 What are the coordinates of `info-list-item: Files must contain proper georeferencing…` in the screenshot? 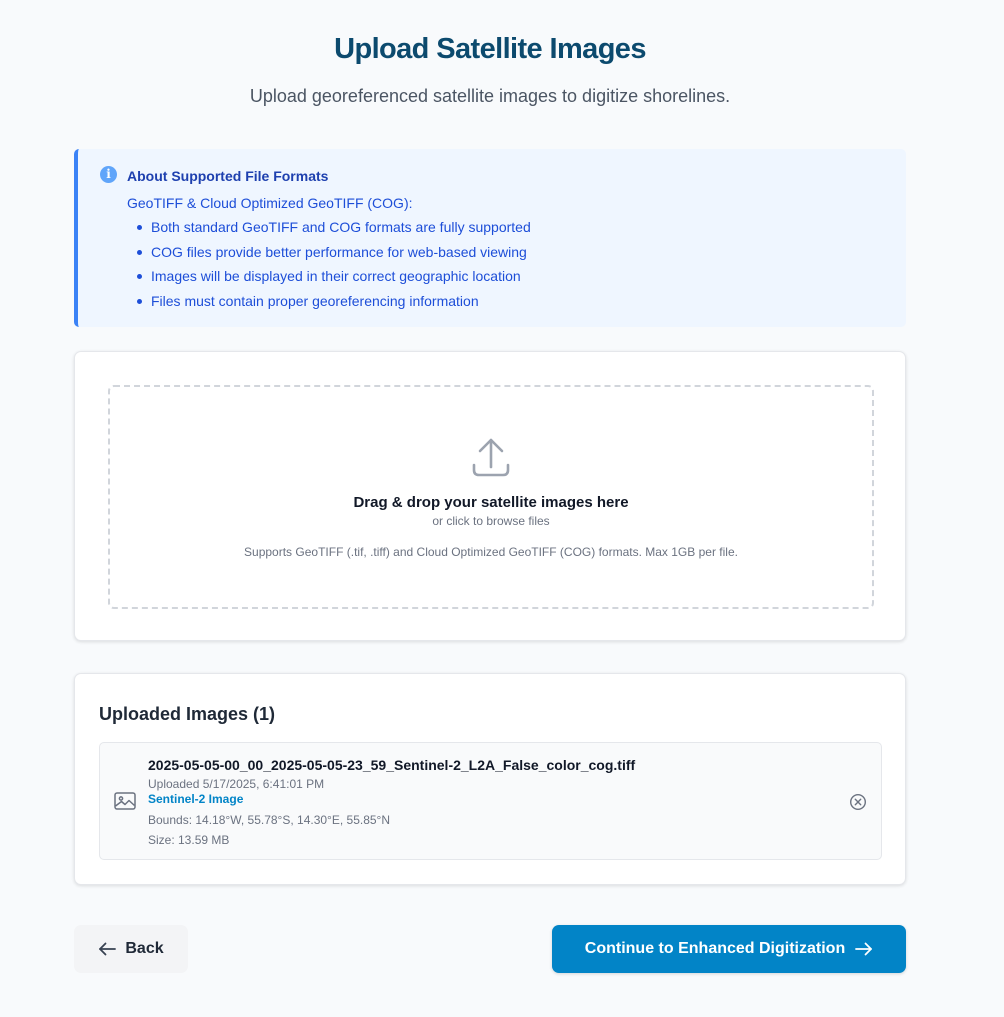 It's located at (333, 305).